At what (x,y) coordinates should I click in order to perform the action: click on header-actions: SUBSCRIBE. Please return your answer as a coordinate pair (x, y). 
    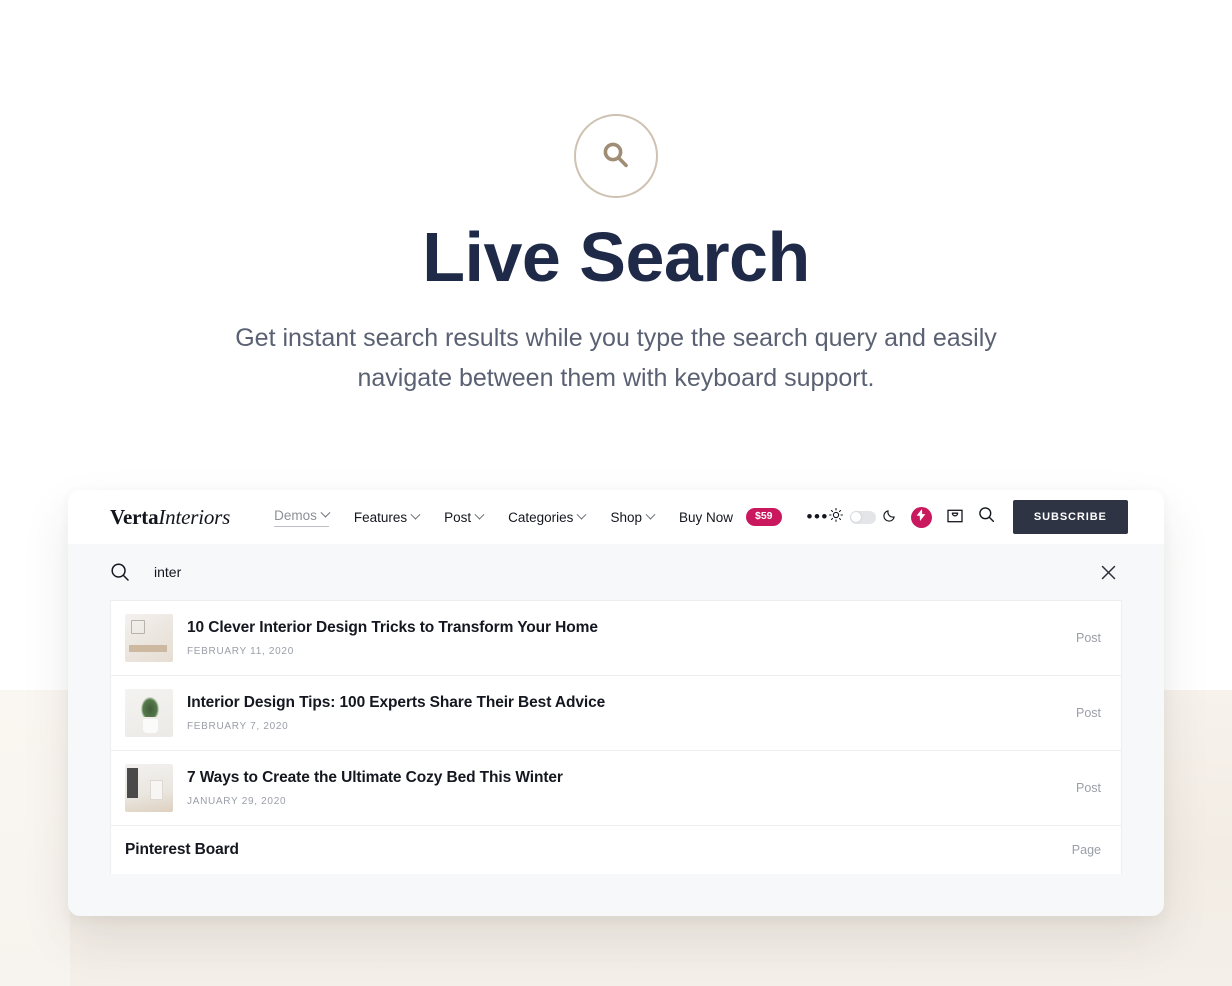
    Looking at the image, I should click on (978, 517).